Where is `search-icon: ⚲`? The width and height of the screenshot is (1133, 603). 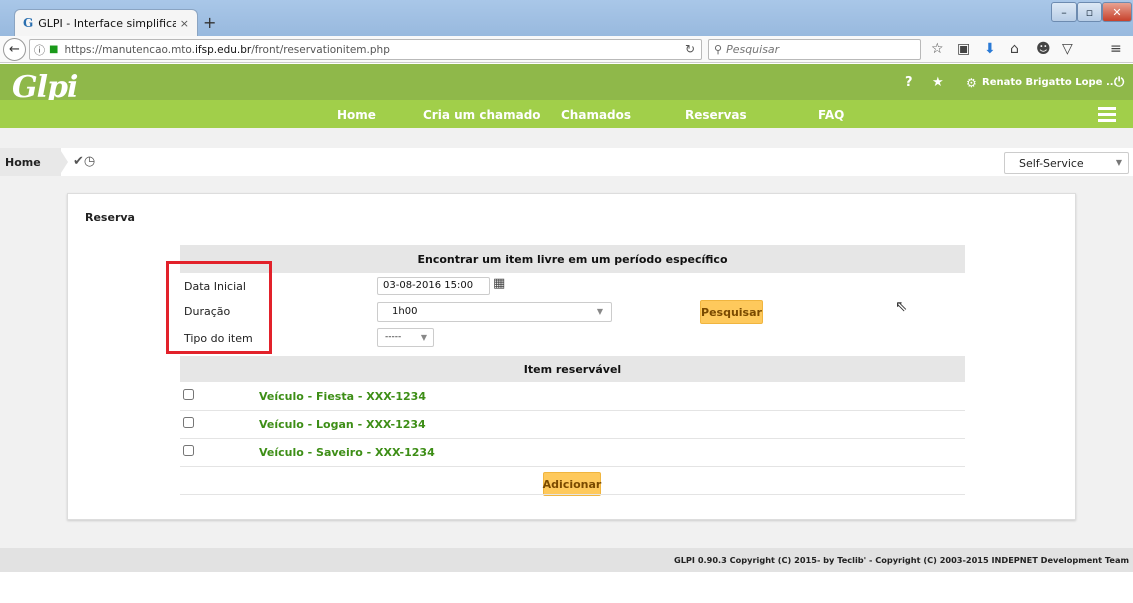 search-icon: ⚲ is located at coordinates (718, 49).